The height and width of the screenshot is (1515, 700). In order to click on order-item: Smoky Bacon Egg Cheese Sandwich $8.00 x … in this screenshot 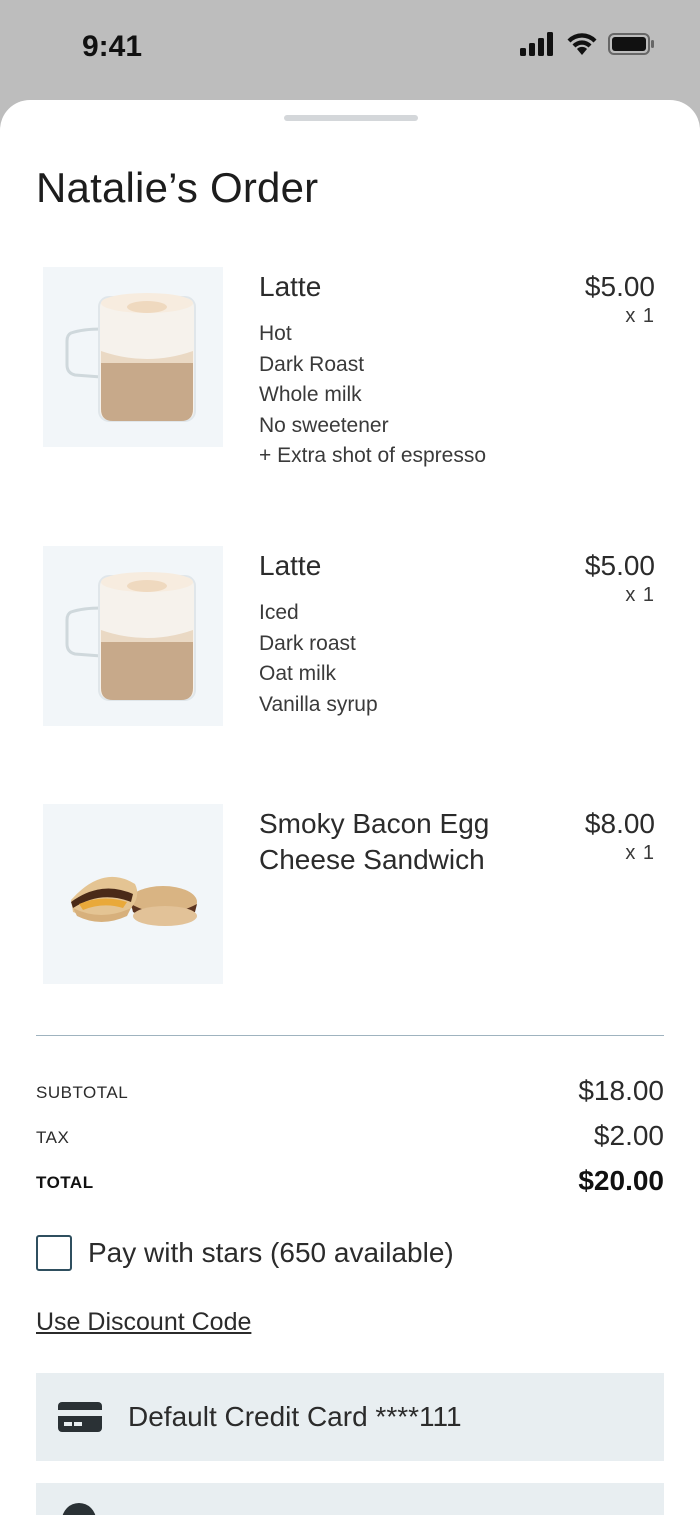, I will do `click(350, 904)`.